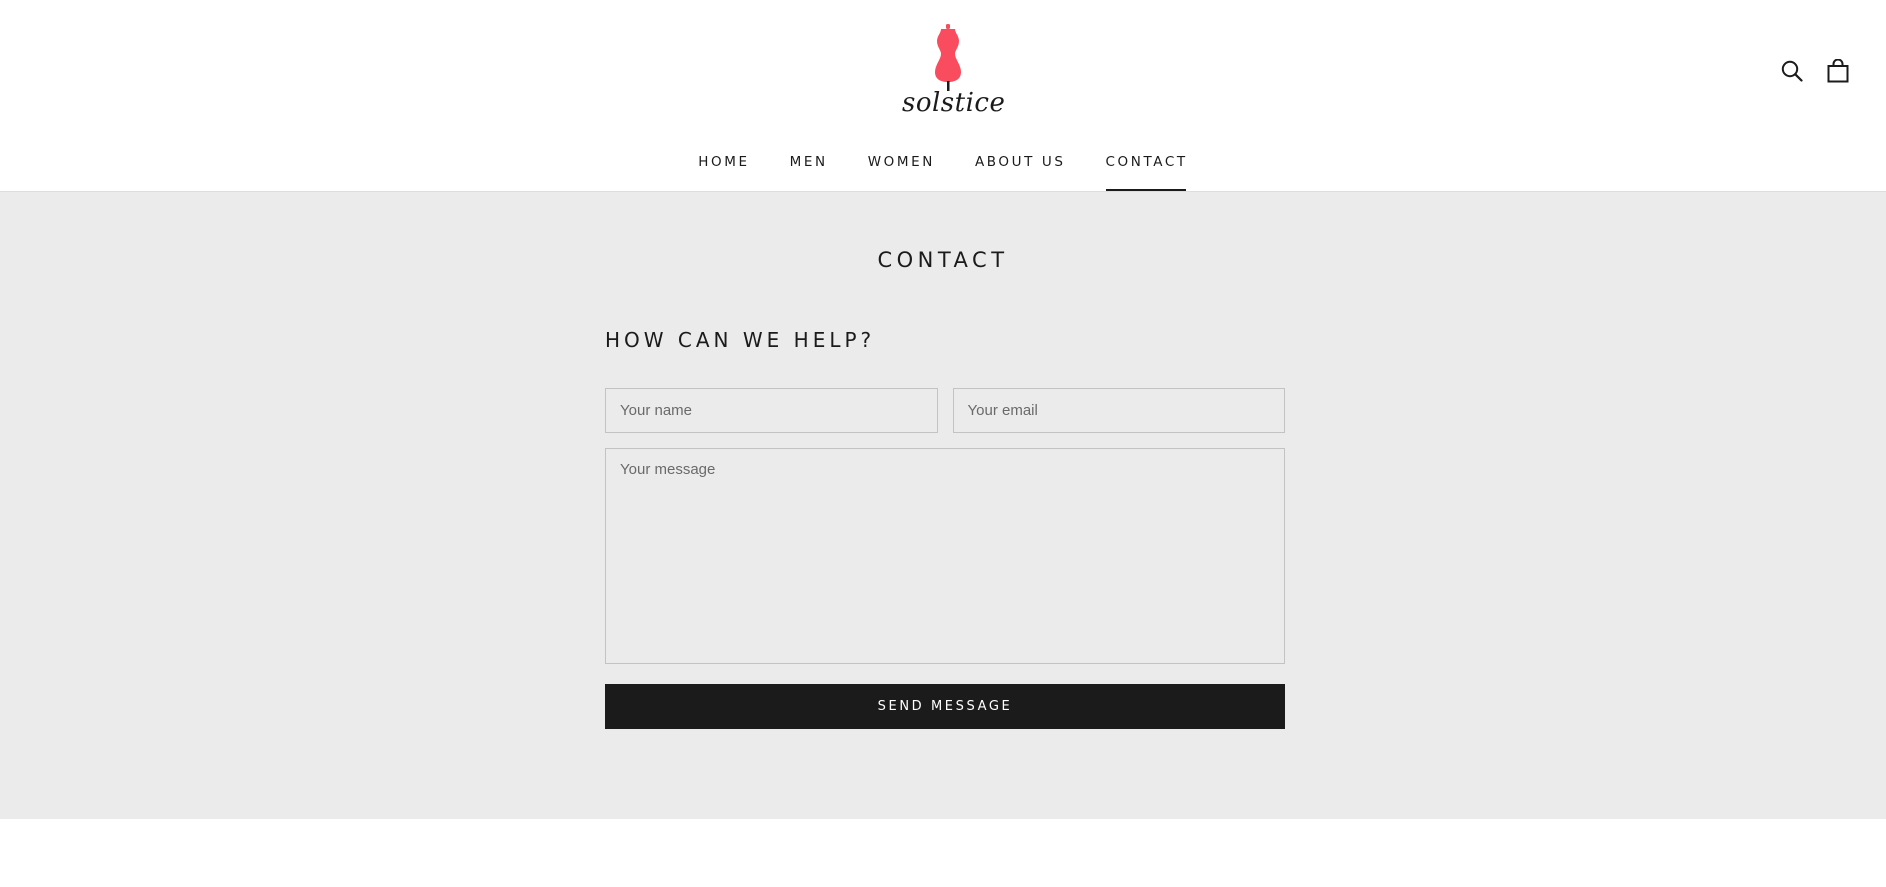 This screenshot has width=1886, height=887. Describe the element at coordinates (943, 169) in the screenshot. I see `main-navigation: HOME MEN WOMEN ABOUT US CONTACT` at that location.